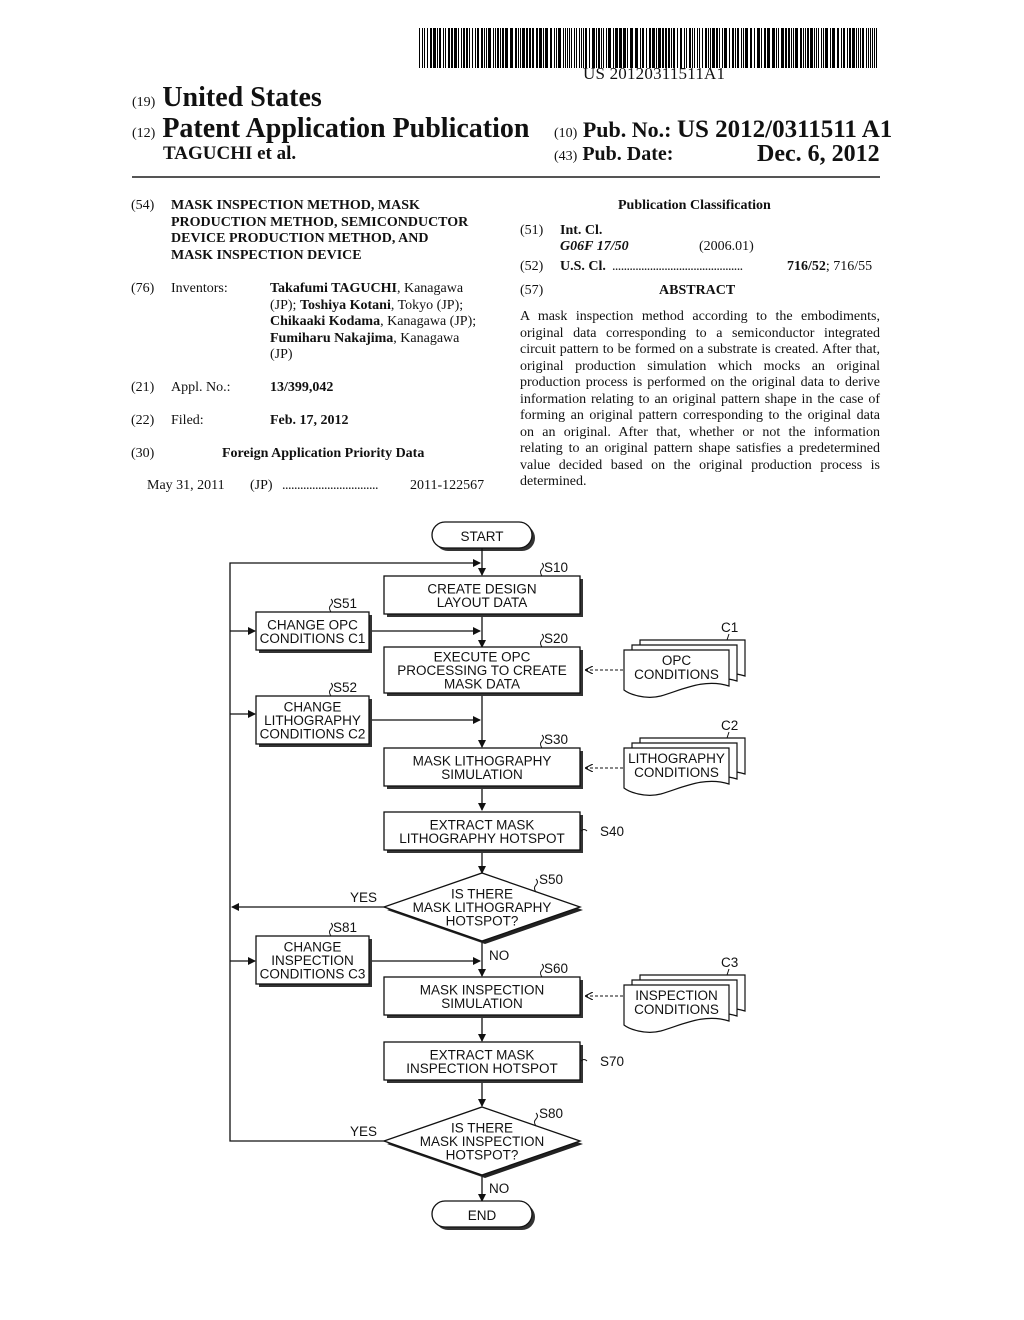 The image size is (1024, 1320). What do you see at coordinates (363, 897) in the screenshot?
I see `yes-label-s50: YES` at bounding box center [363, 897].